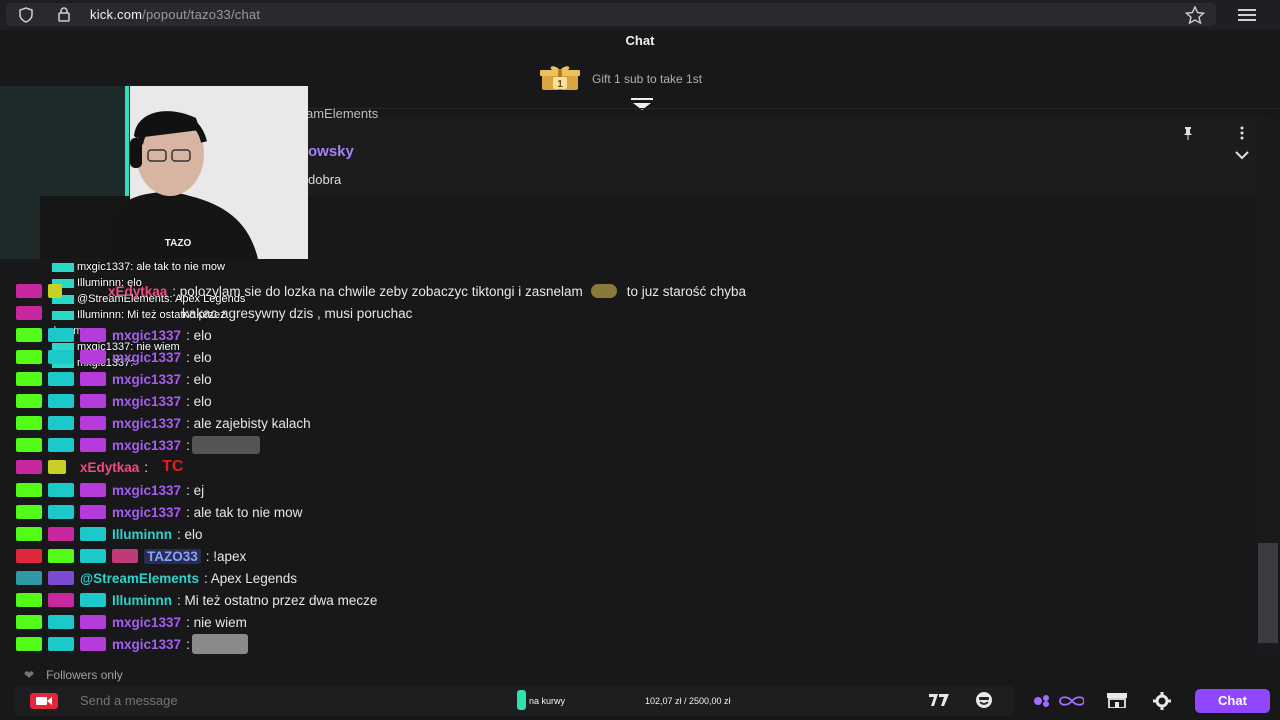 The width and height of the screenshot is (1280, 720). What do you see at coordinates (109, 534) in the screenshot?
I see `chat-message: Illuminnn : elo` at bounding box center [109, 534].